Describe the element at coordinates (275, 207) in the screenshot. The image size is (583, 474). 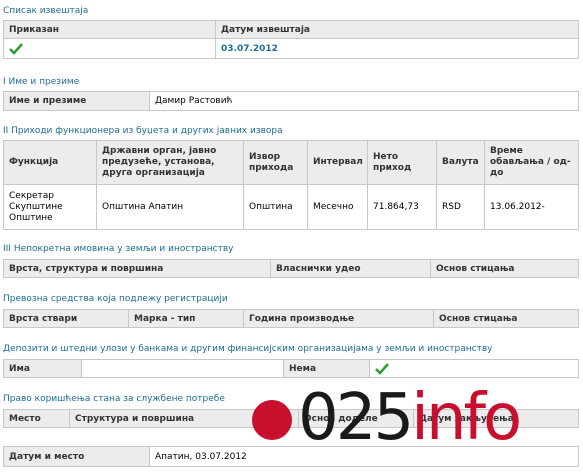
I see `income-cell-source: Општина` at that location.